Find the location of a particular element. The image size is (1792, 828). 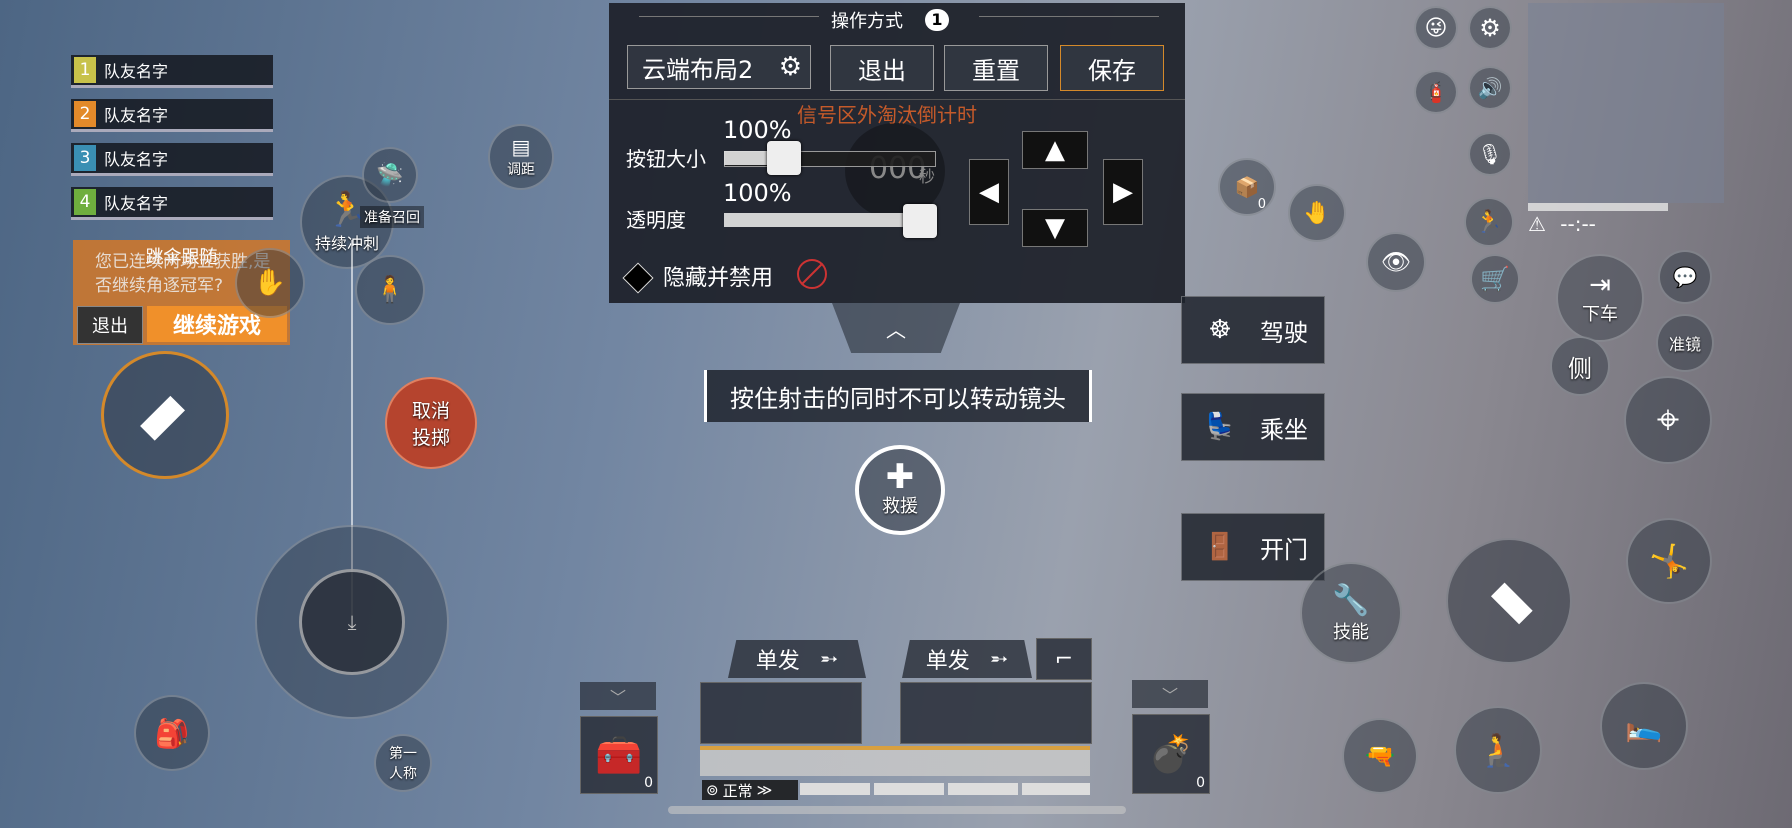

crouch-stance-button: 🧍 is located at coordinates (390, 290).